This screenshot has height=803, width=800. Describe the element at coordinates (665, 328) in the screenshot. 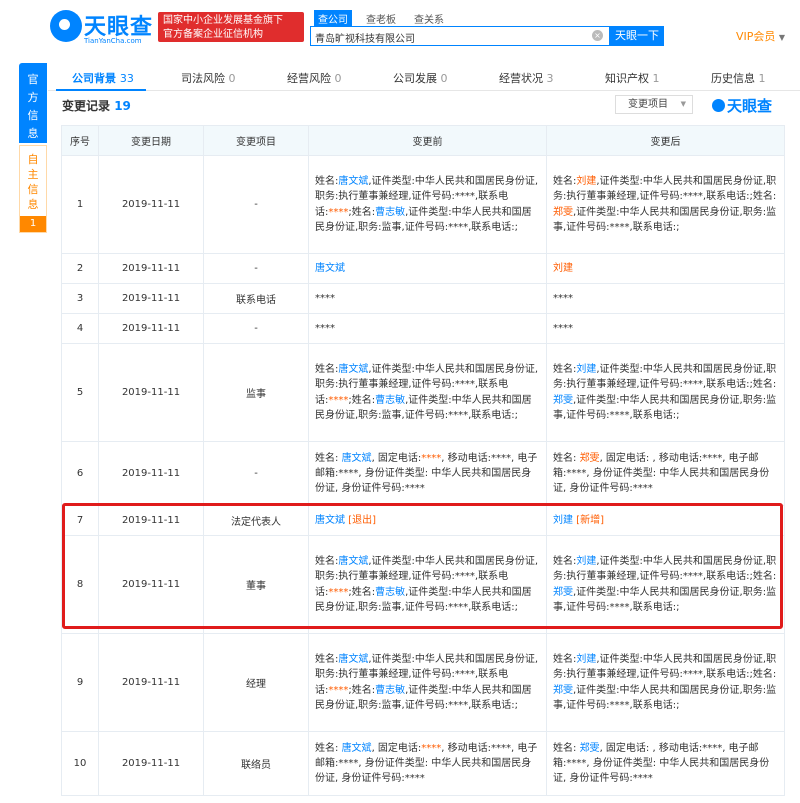

I see `after-change: ****` at that location.